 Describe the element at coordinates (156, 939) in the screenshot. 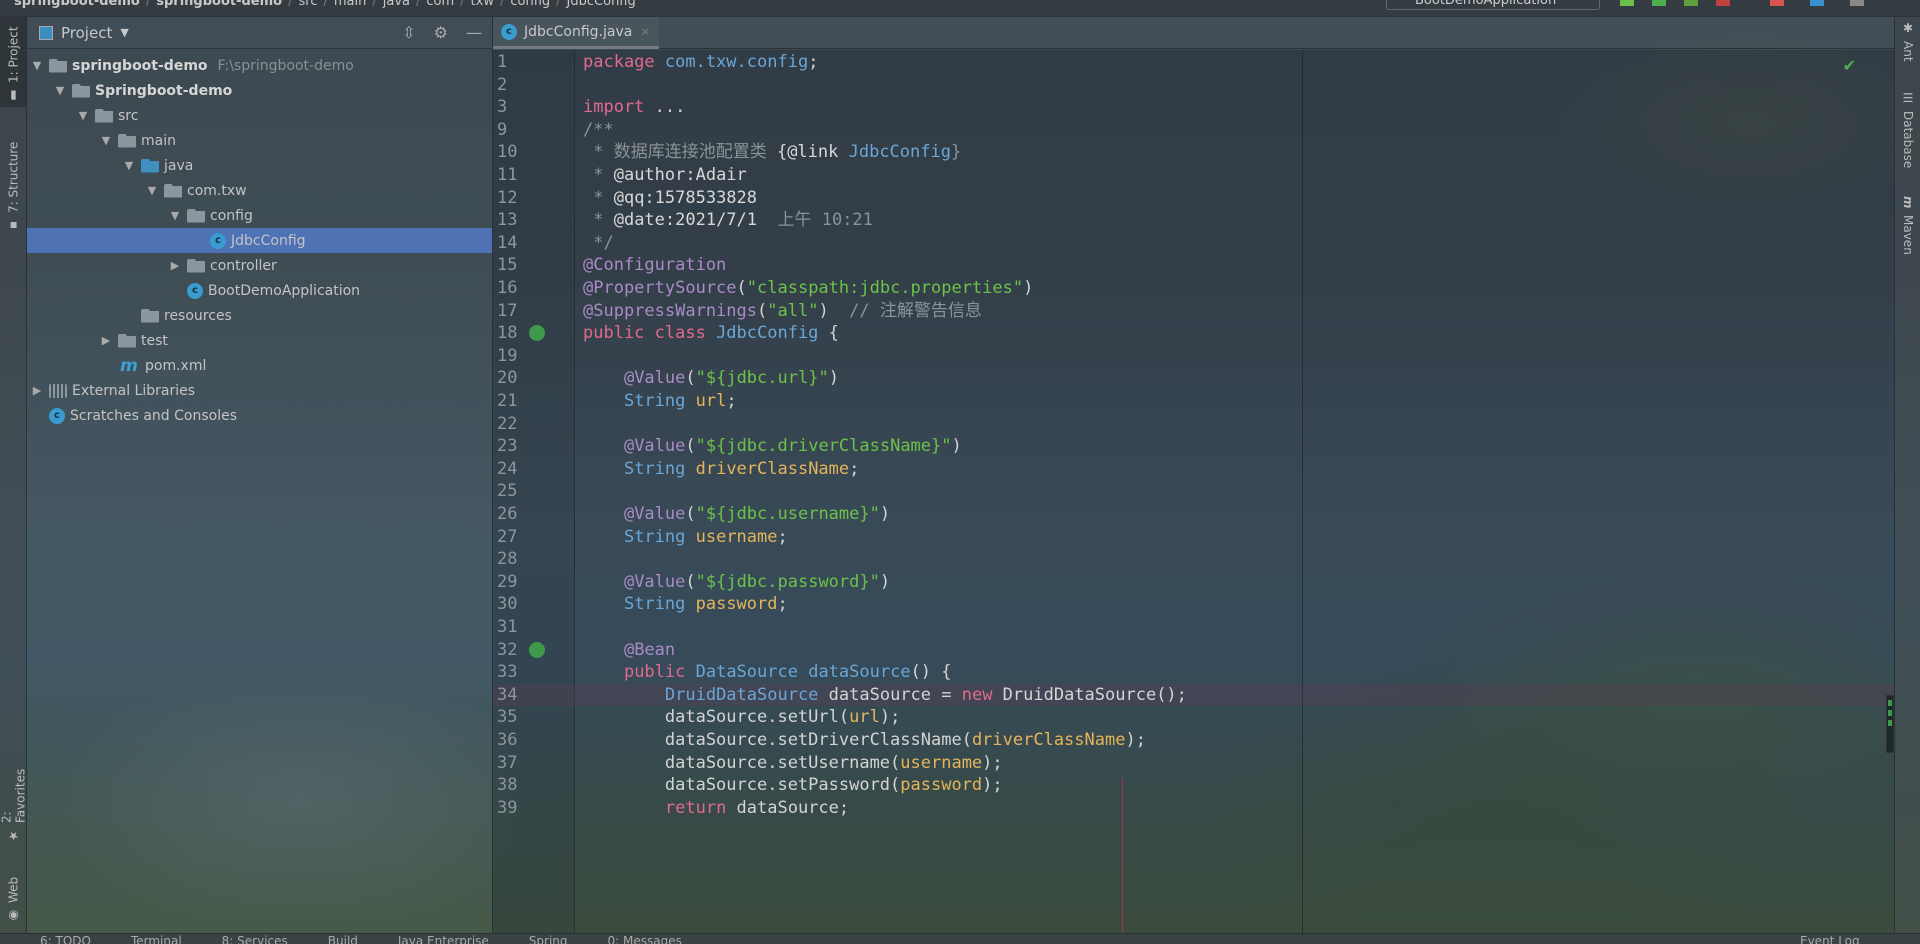

I see `tool-window-button: Terminal` at that location.